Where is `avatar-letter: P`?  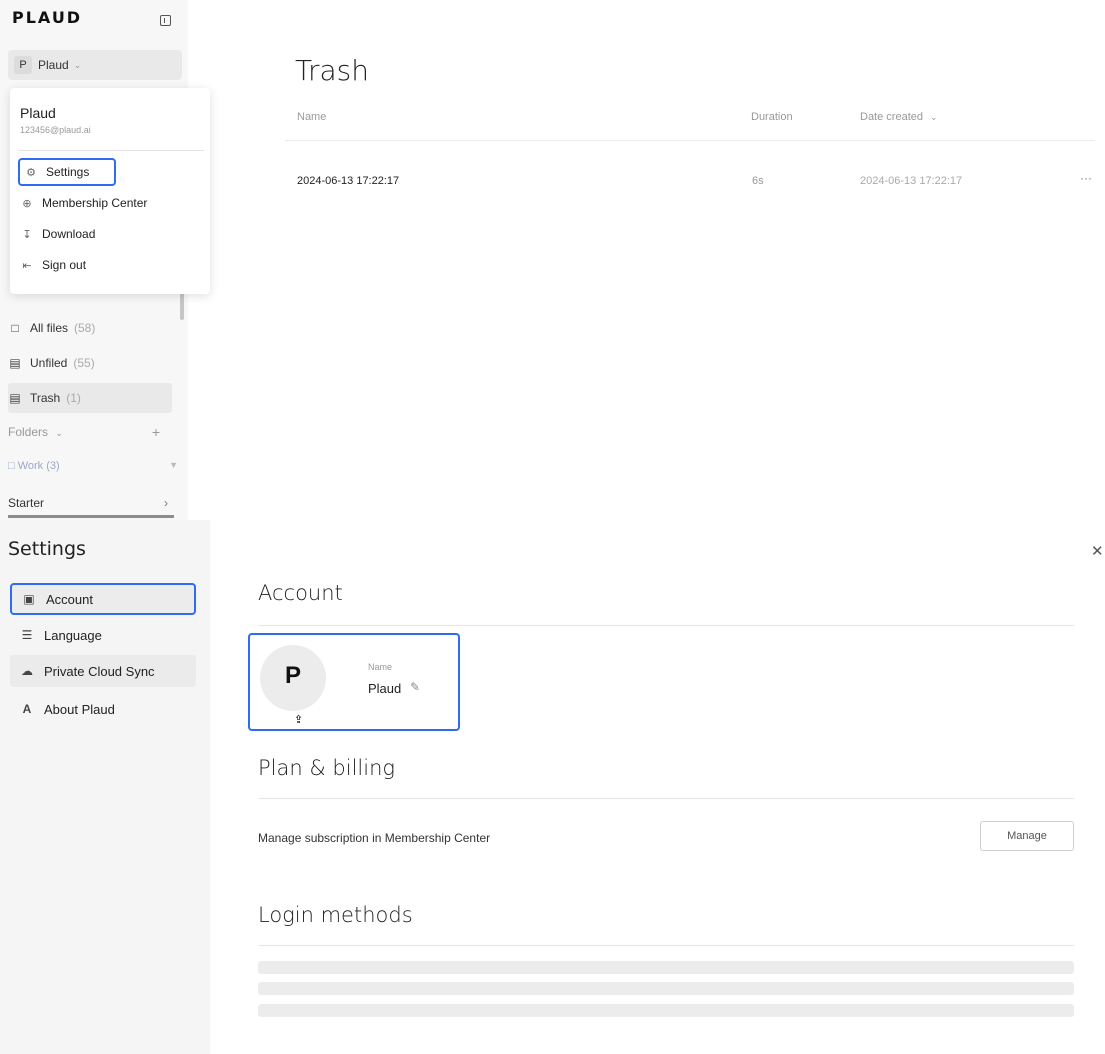 avatar-letter: P is located at coordinates (292, 675).